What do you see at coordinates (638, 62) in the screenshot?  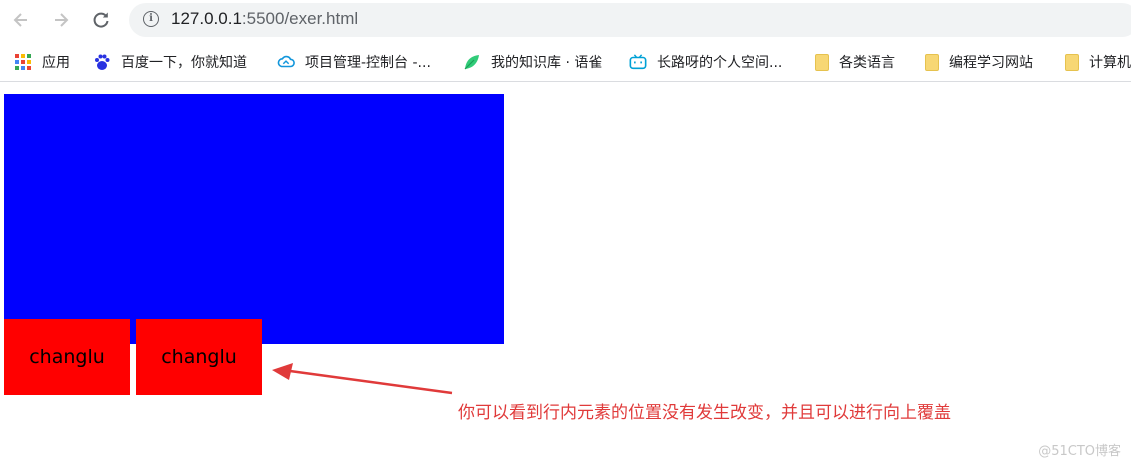 I see `bilibili-tv-icon` at bounding box center [638, 62].